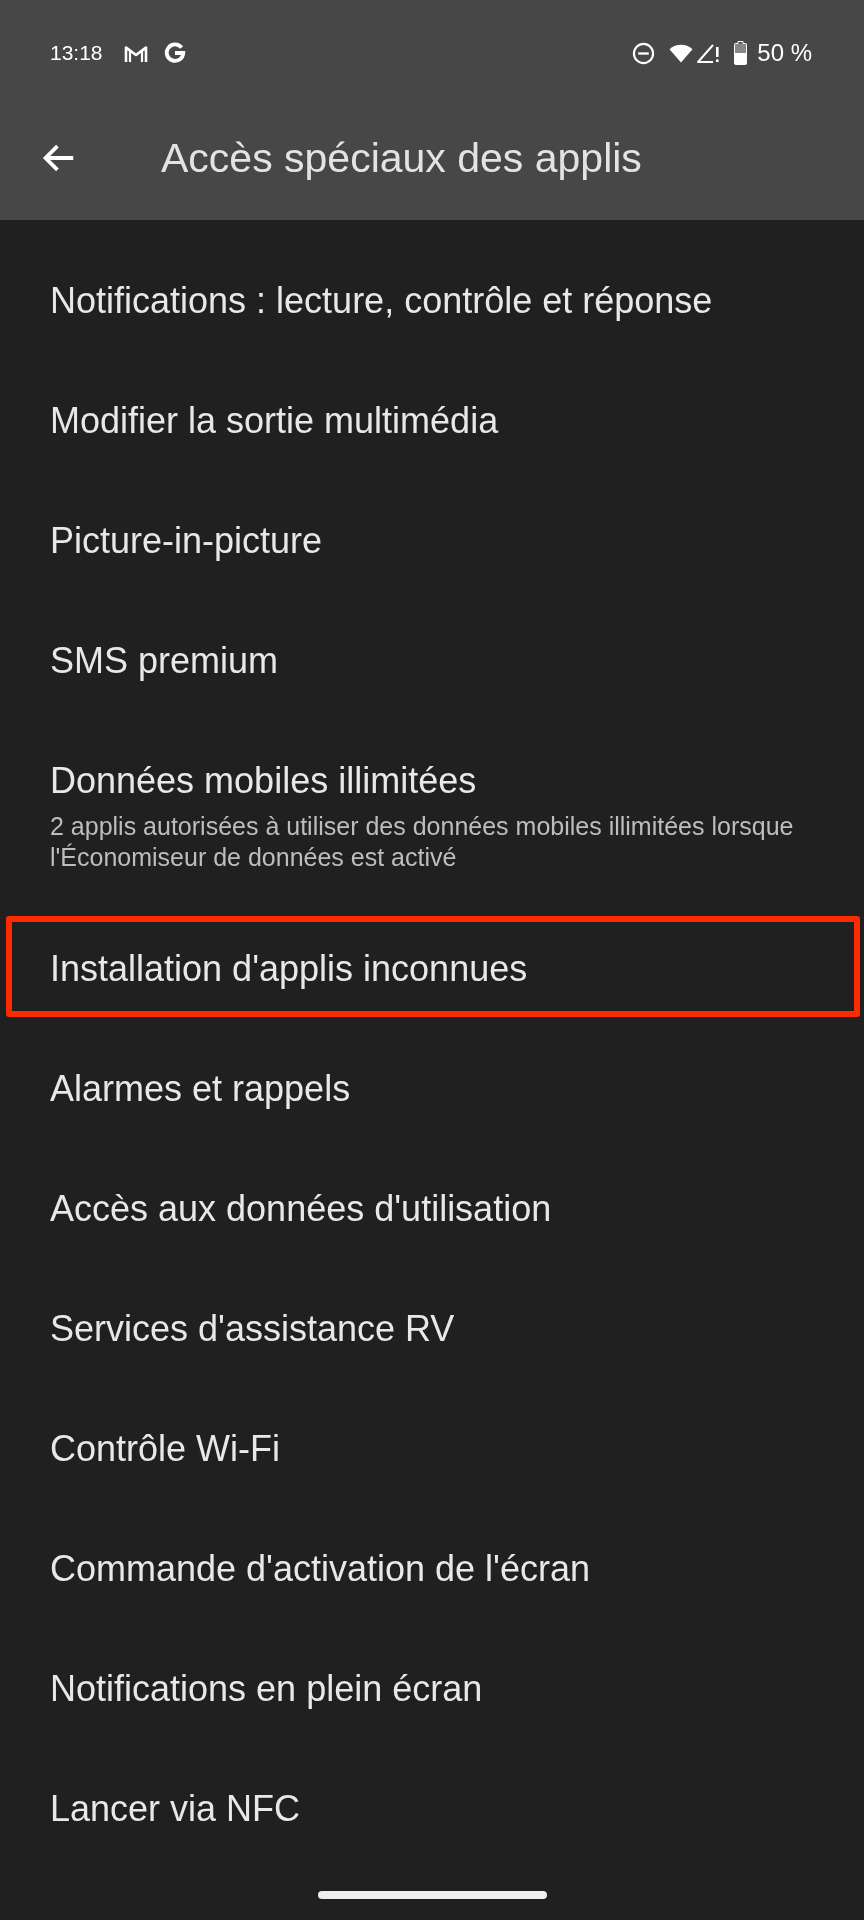 The height and width of the screenshot is (1920, 864). What do you see at coordinates (165, 1449) in the screenshot?
I see `setting-title: Contrôle Wi-Fi` at bounding box center [165, 1449].